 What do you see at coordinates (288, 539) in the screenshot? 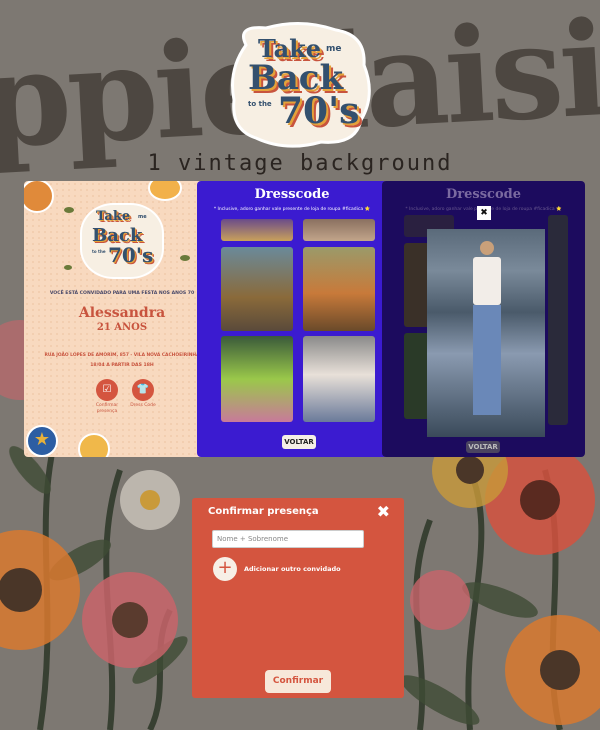
I see `guest-name-input` at bounding box center [288, 539].